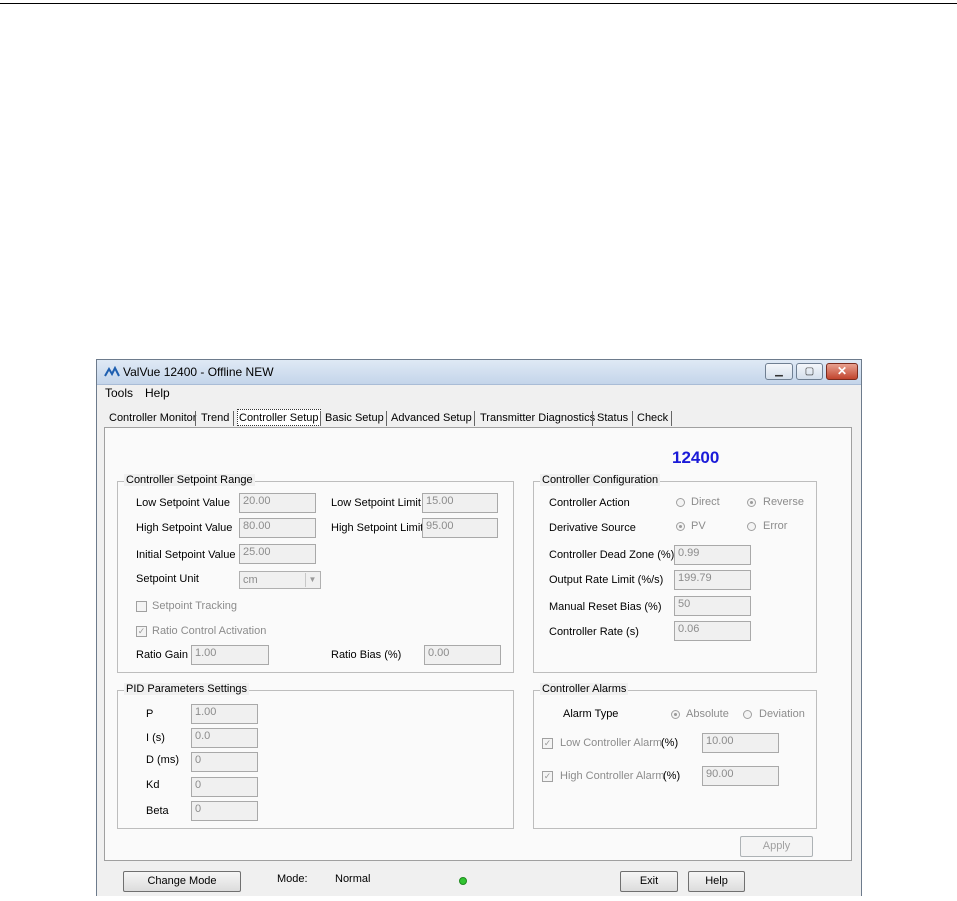 This screenshot has width=957, height=901. I want to click on controller-rate-field: 0.06, so click(712, 631).